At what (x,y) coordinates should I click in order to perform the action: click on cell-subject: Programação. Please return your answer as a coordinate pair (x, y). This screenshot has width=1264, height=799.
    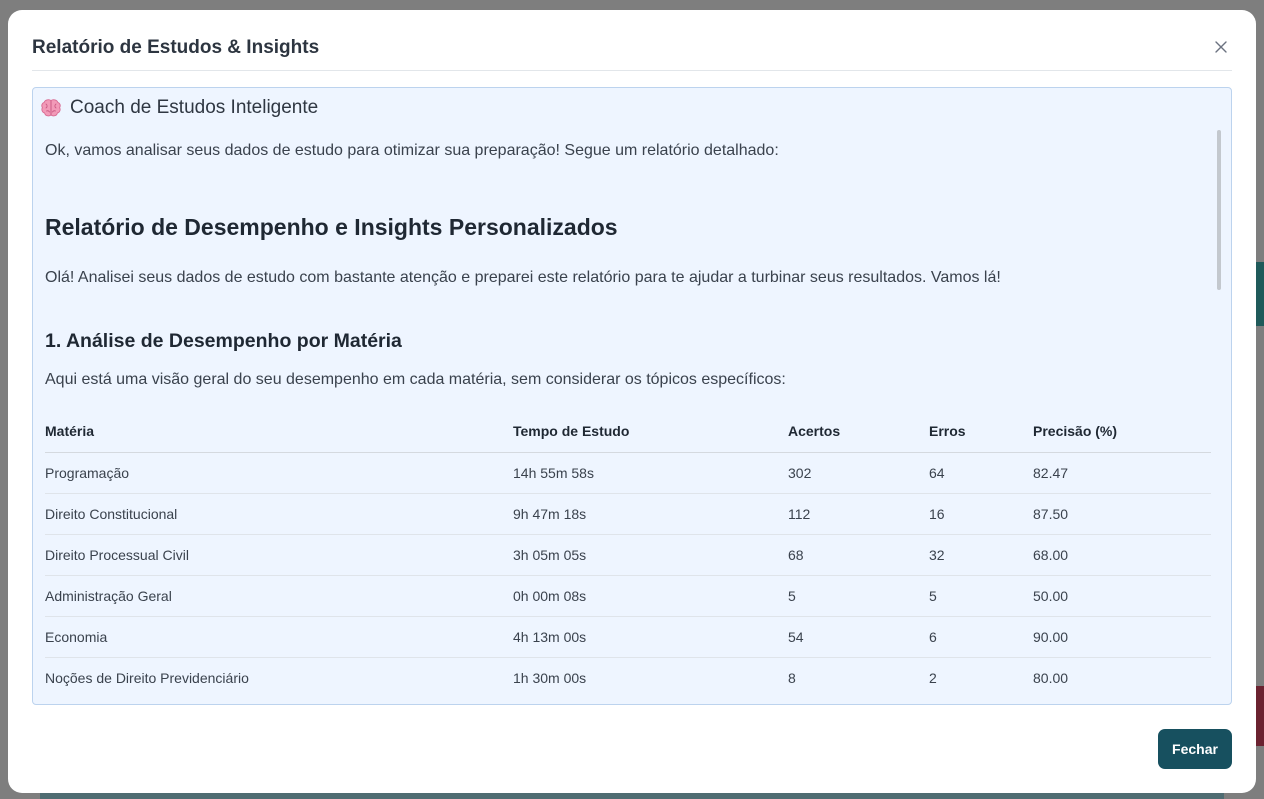
    Looking at the image, I should click on (279, 473).